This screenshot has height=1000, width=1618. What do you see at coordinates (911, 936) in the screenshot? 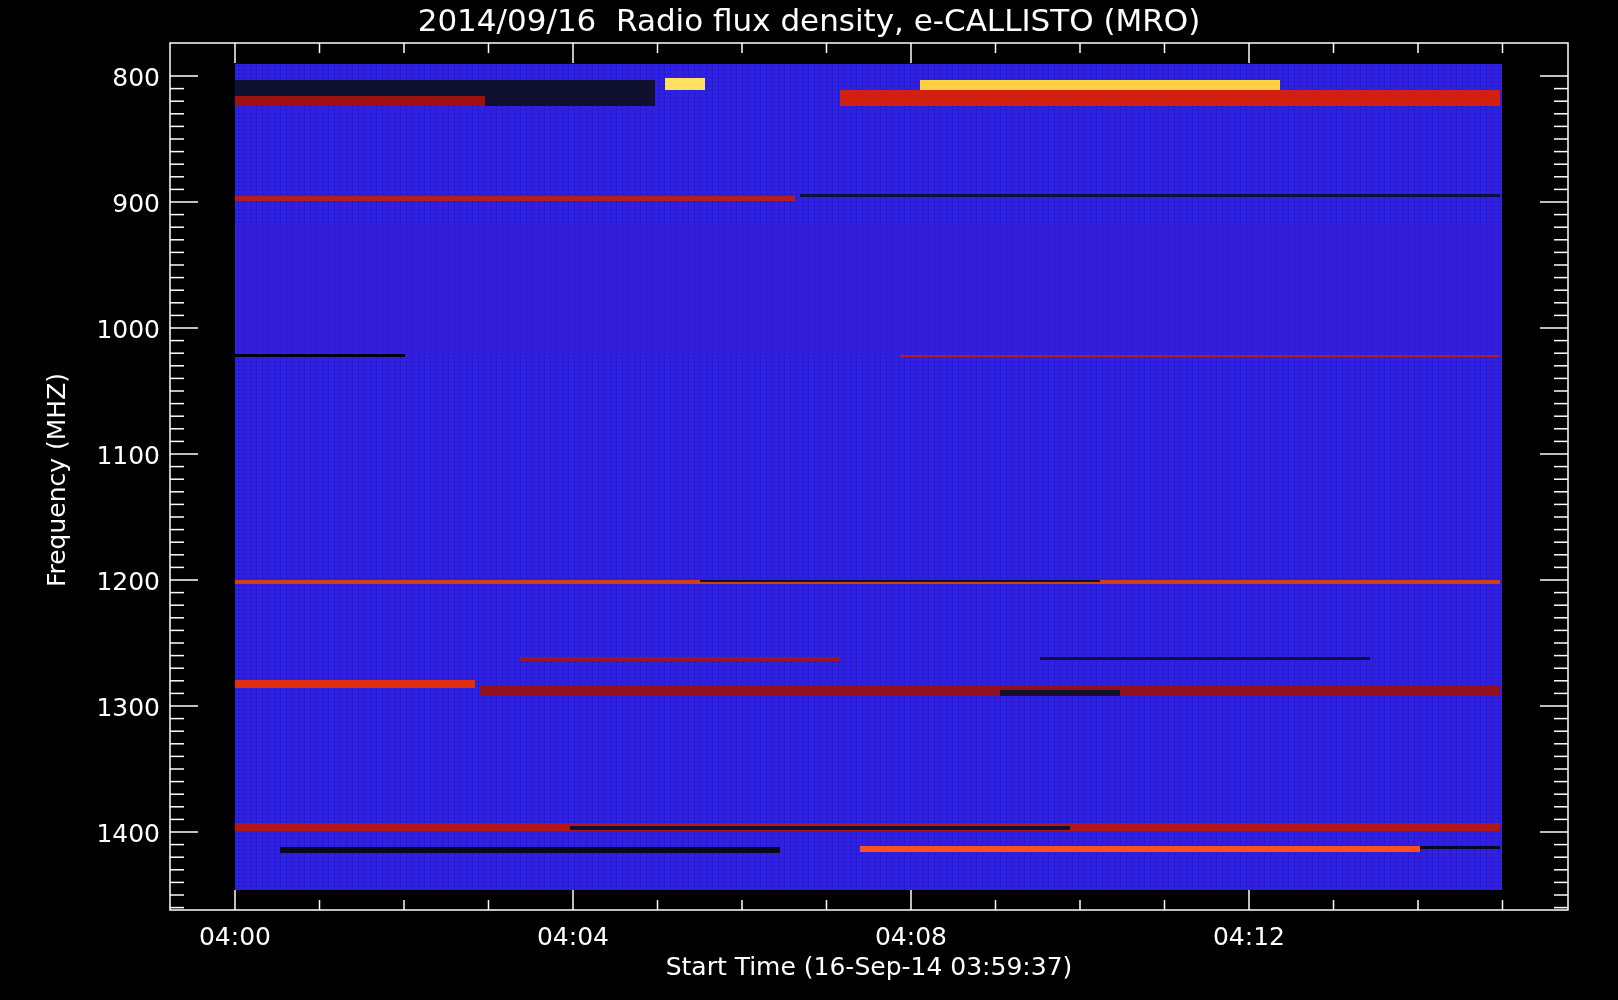
I see `axis-tick-label: 04:08` at bounding box center [911, 936].